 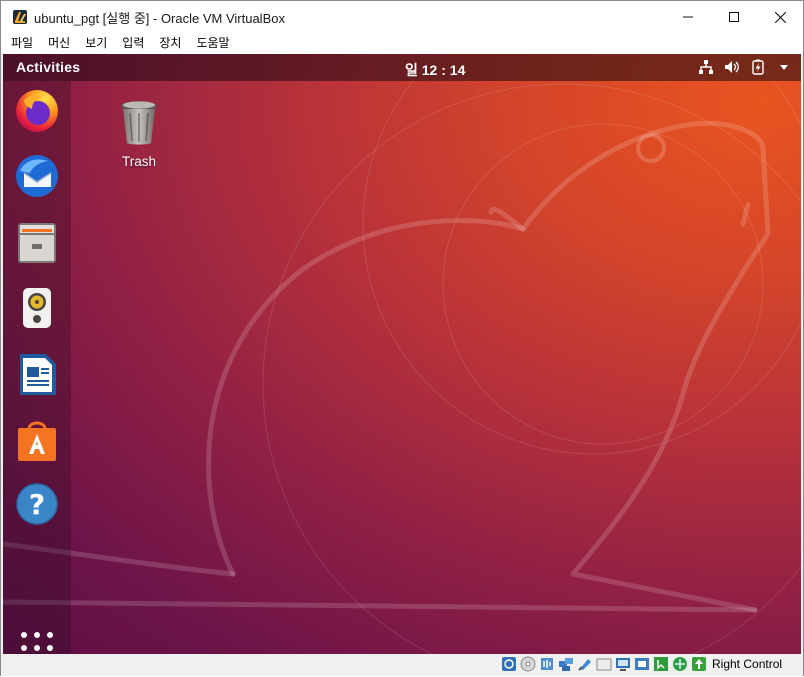 What do you see at coordinates (604, 664) in the screenshot?
I see `shared-folders-icon` at bounding box center [604, 664].